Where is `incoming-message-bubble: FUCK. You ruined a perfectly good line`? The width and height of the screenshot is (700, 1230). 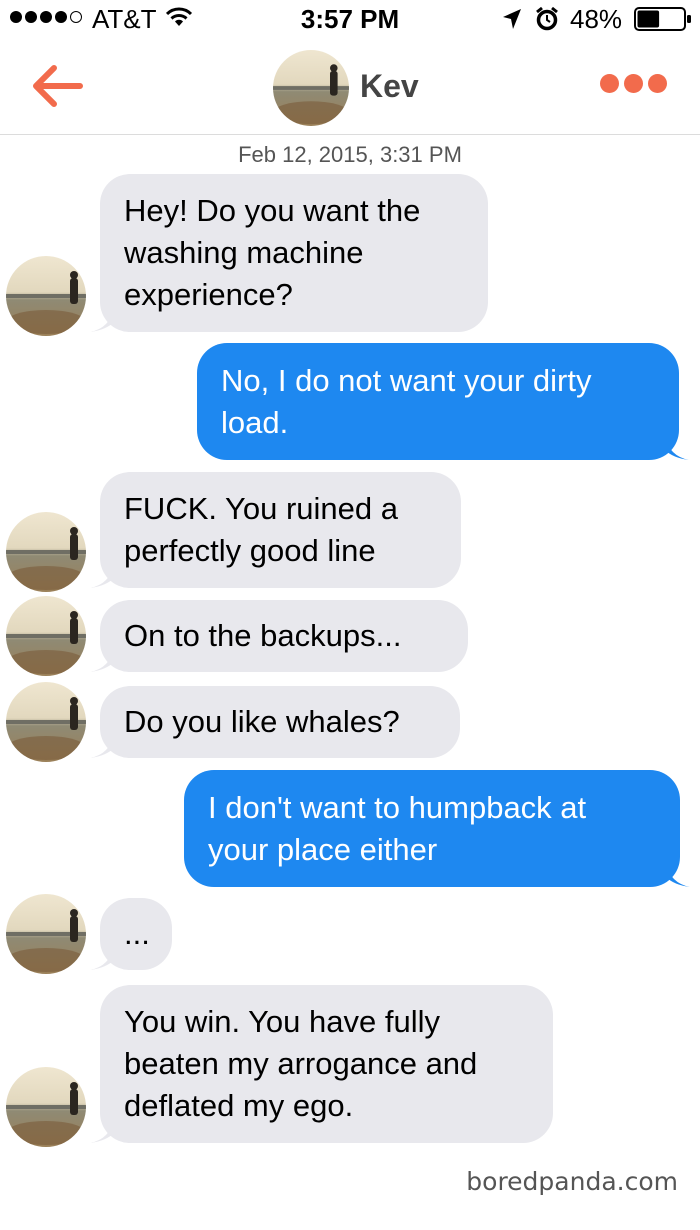 incoming-message-bubble: FUCK. You ruined a perfectly good line is located at coordinates (280, 530).